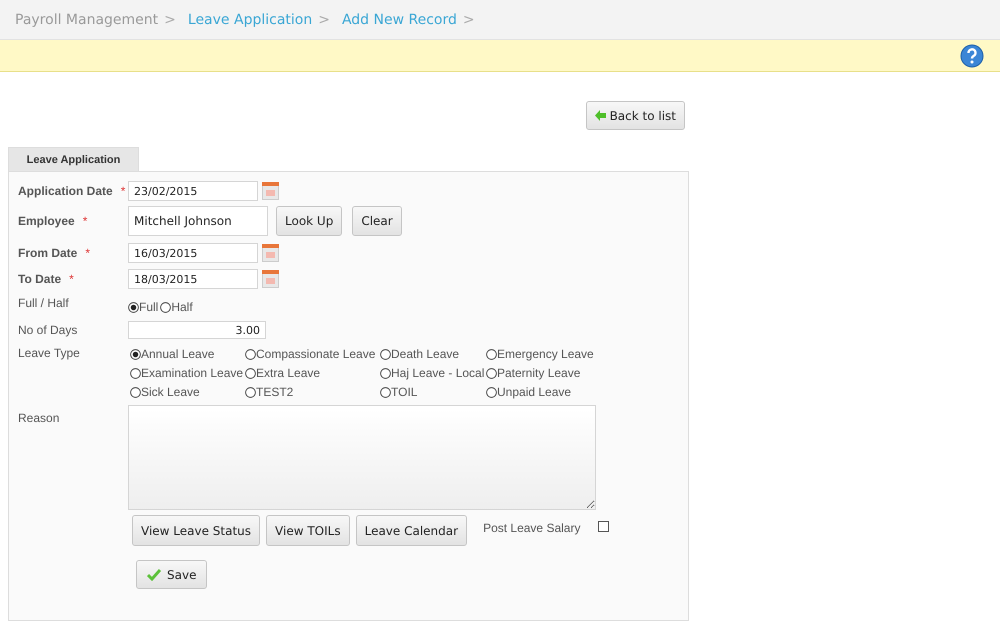 This screenshot has width=1000, height=627. Describe the element at coordinates (198, 221) in the screenshot. I see `employee-field: Mitchell Johnson` at that location.